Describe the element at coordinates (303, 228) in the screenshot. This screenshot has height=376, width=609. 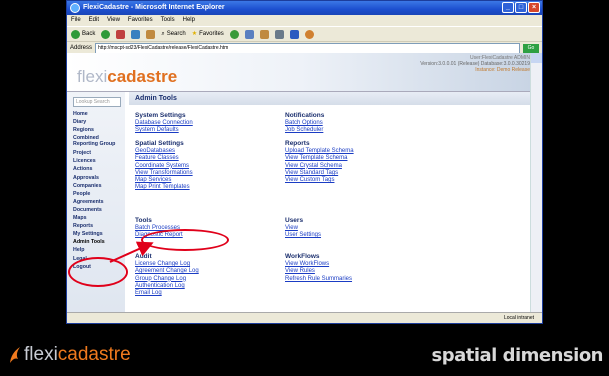
I see `link-view-users: View` at that location.